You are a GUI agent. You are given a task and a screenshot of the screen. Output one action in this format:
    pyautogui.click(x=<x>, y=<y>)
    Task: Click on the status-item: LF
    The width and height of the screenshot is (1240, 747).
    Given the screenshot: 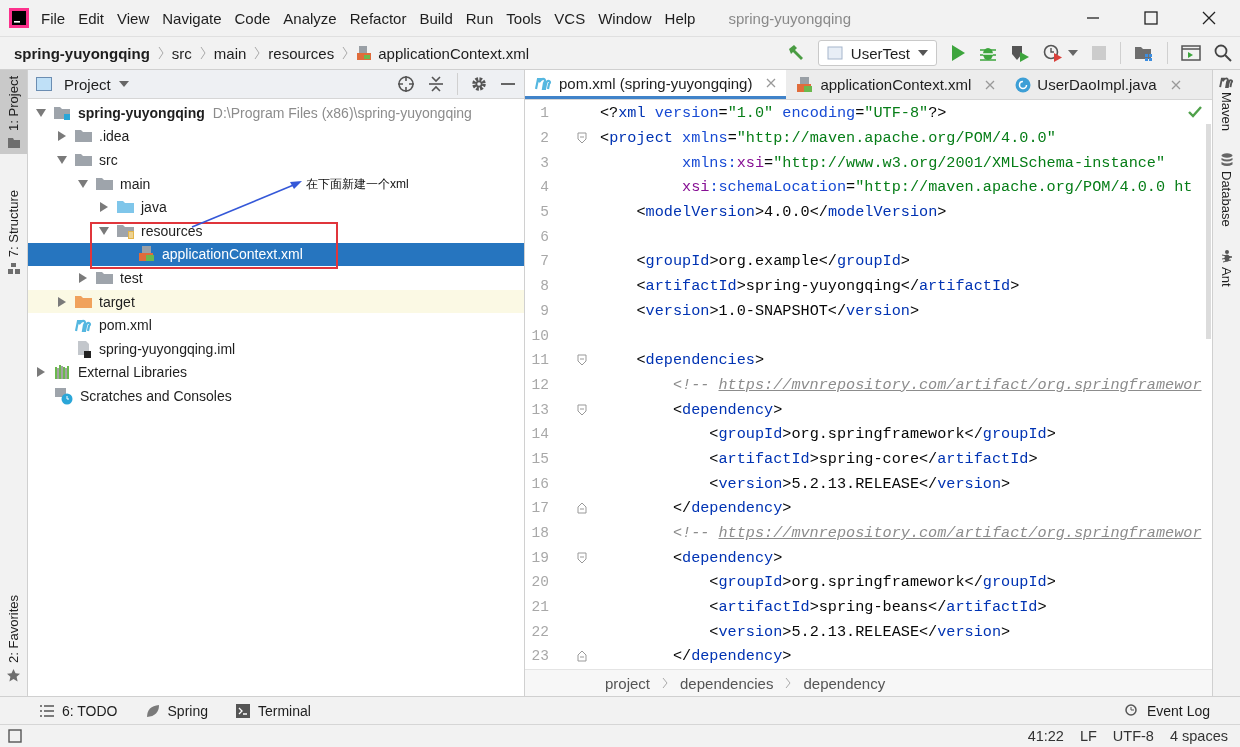 What is the action you would take?
    pyautogui.click(x=1088, y=736)
    